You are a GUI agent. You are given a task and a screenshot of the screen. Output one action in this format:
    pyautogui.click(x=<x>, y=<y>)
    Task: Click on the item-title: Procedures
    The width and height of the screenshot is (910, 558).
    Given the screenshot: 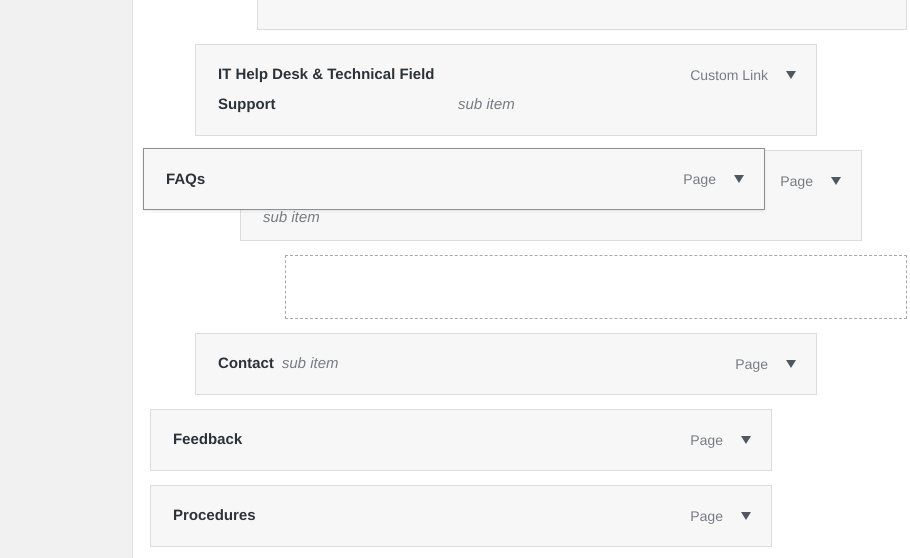 What is the action you would take?
    pyautogui.click(x=214, y=516)
    